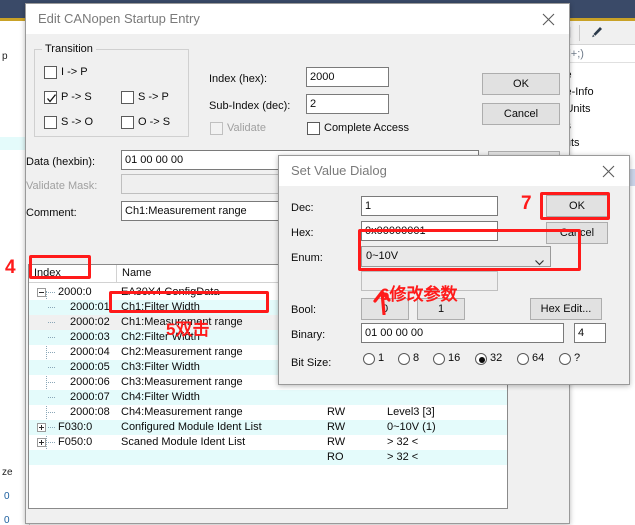 This screenshot has width=635, height=525. I want to click on radio-label: 16, so click(454, 358).